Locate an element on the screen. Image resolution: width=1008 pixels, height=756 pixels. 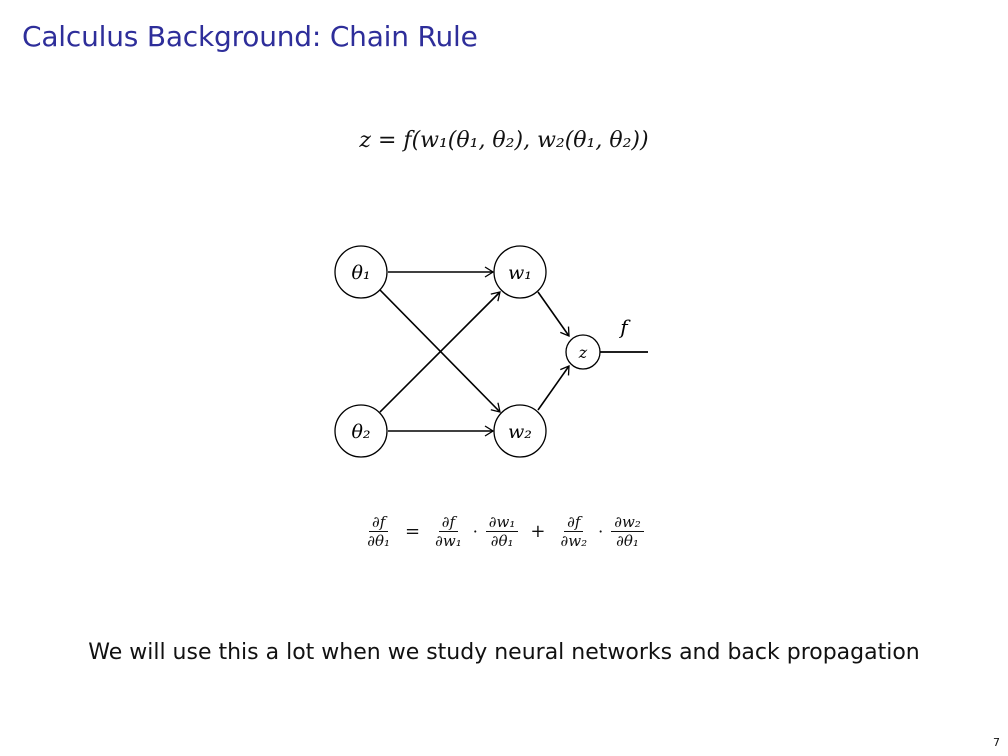
node-theta2-label: θ₂ is located at coordinates (360, 432).